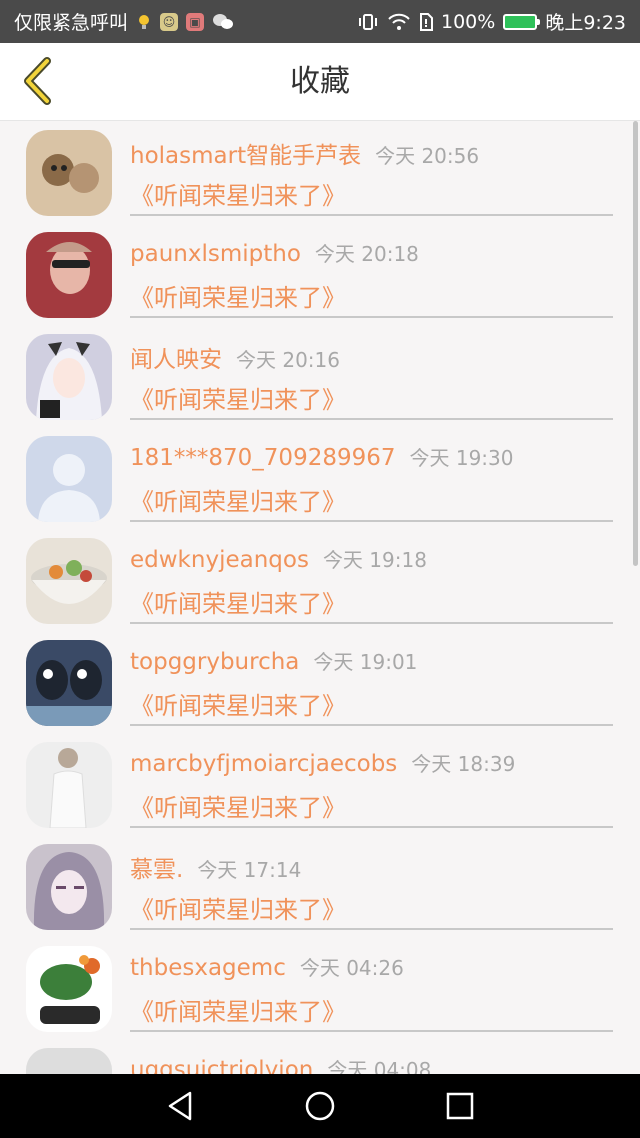  I want to click on favorite-user: paunxlsmiptho 今天 20:18, so click(274, 252).